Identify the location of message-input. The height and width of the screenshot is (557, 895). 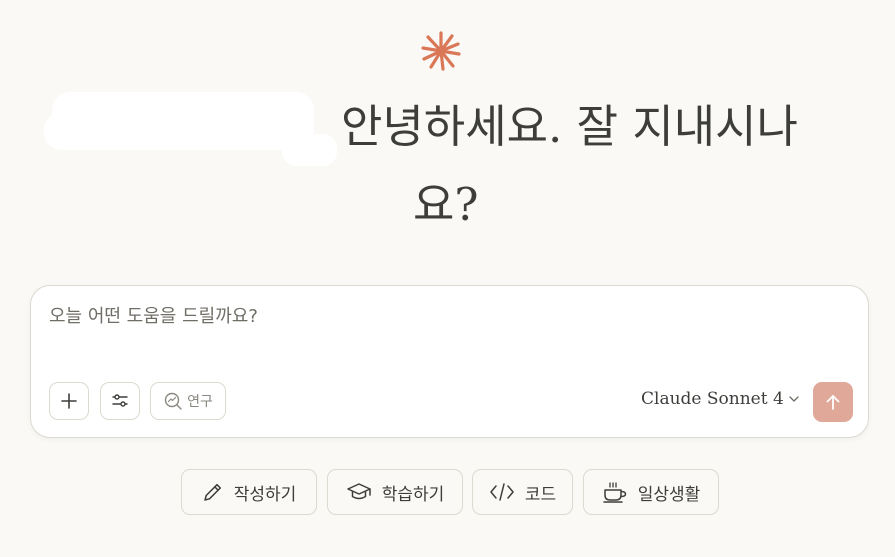
(439, 316).